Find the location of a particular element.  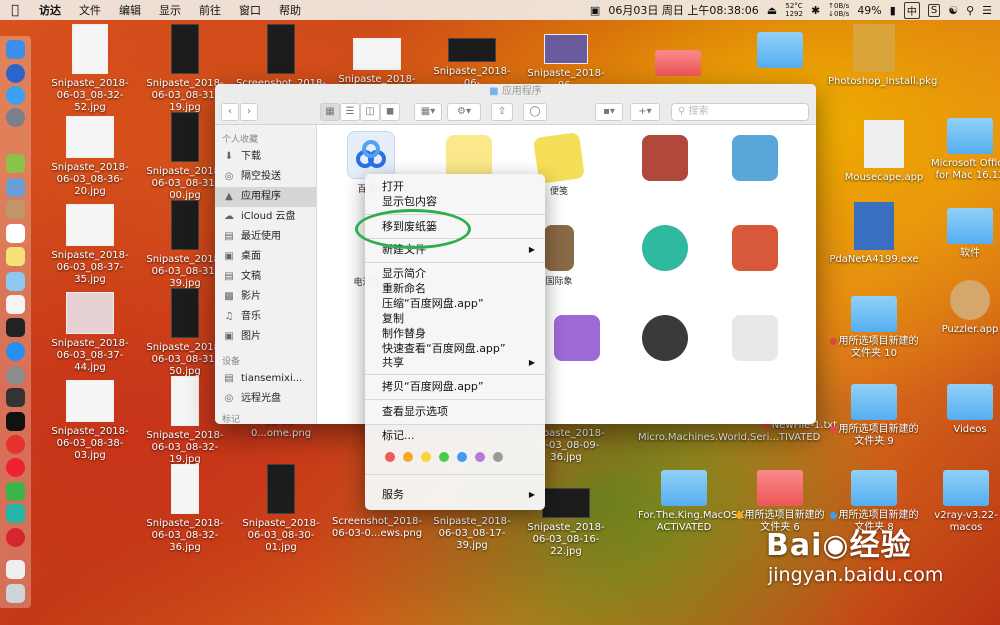

menu-item-show-package: 显示包内容 is located at coordinates (458, 201).